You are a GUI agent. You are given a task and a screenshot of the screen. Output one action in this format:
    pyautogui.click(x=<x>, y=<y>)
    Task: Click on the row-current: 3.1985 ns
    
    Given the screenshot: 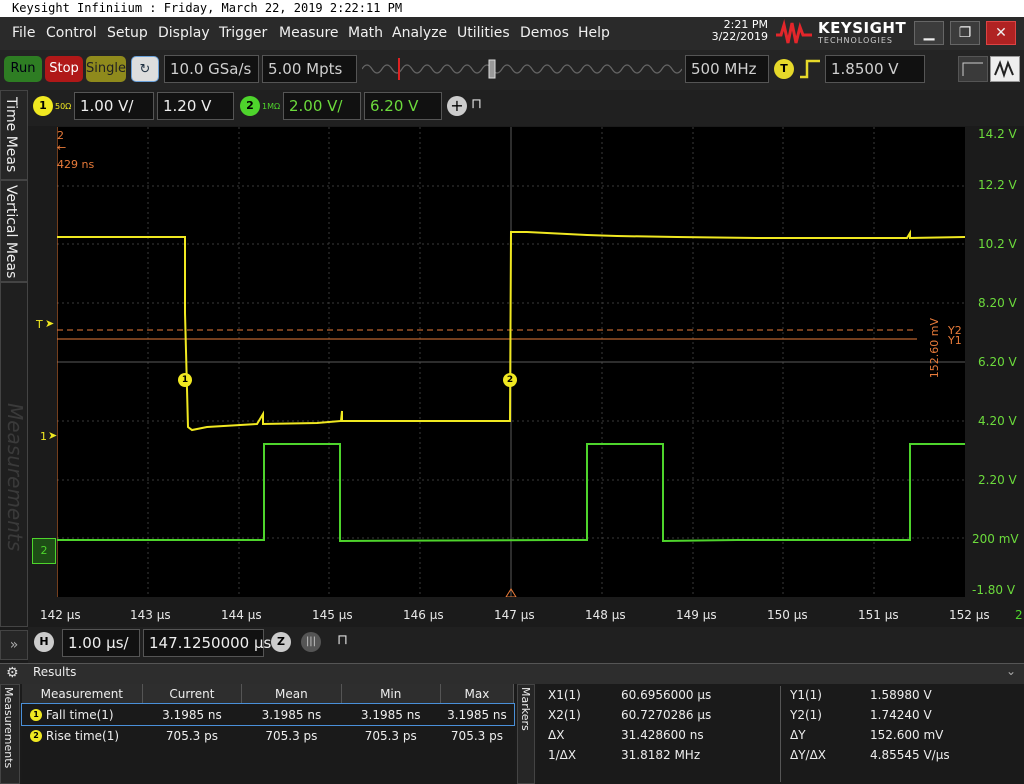 What is the action you would take?
    pyautogui.click(x=192, y=714)
    